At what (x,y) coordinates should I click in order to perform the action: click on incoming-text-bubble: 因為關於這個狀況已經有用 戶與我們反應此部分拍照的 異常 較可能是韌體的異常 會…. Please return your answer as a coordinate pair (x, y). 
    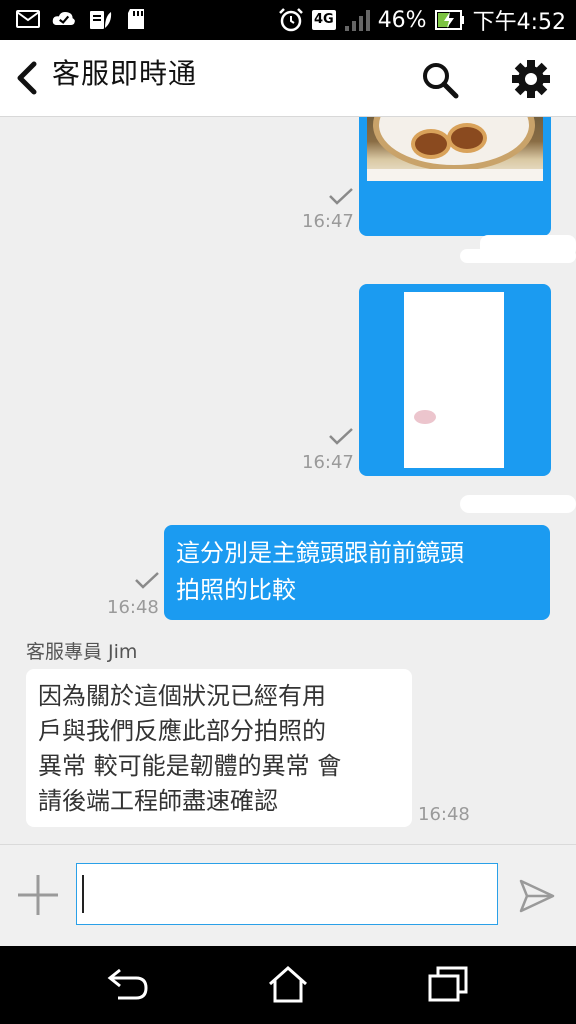
    Looking at the image, I should click on (219, 748).